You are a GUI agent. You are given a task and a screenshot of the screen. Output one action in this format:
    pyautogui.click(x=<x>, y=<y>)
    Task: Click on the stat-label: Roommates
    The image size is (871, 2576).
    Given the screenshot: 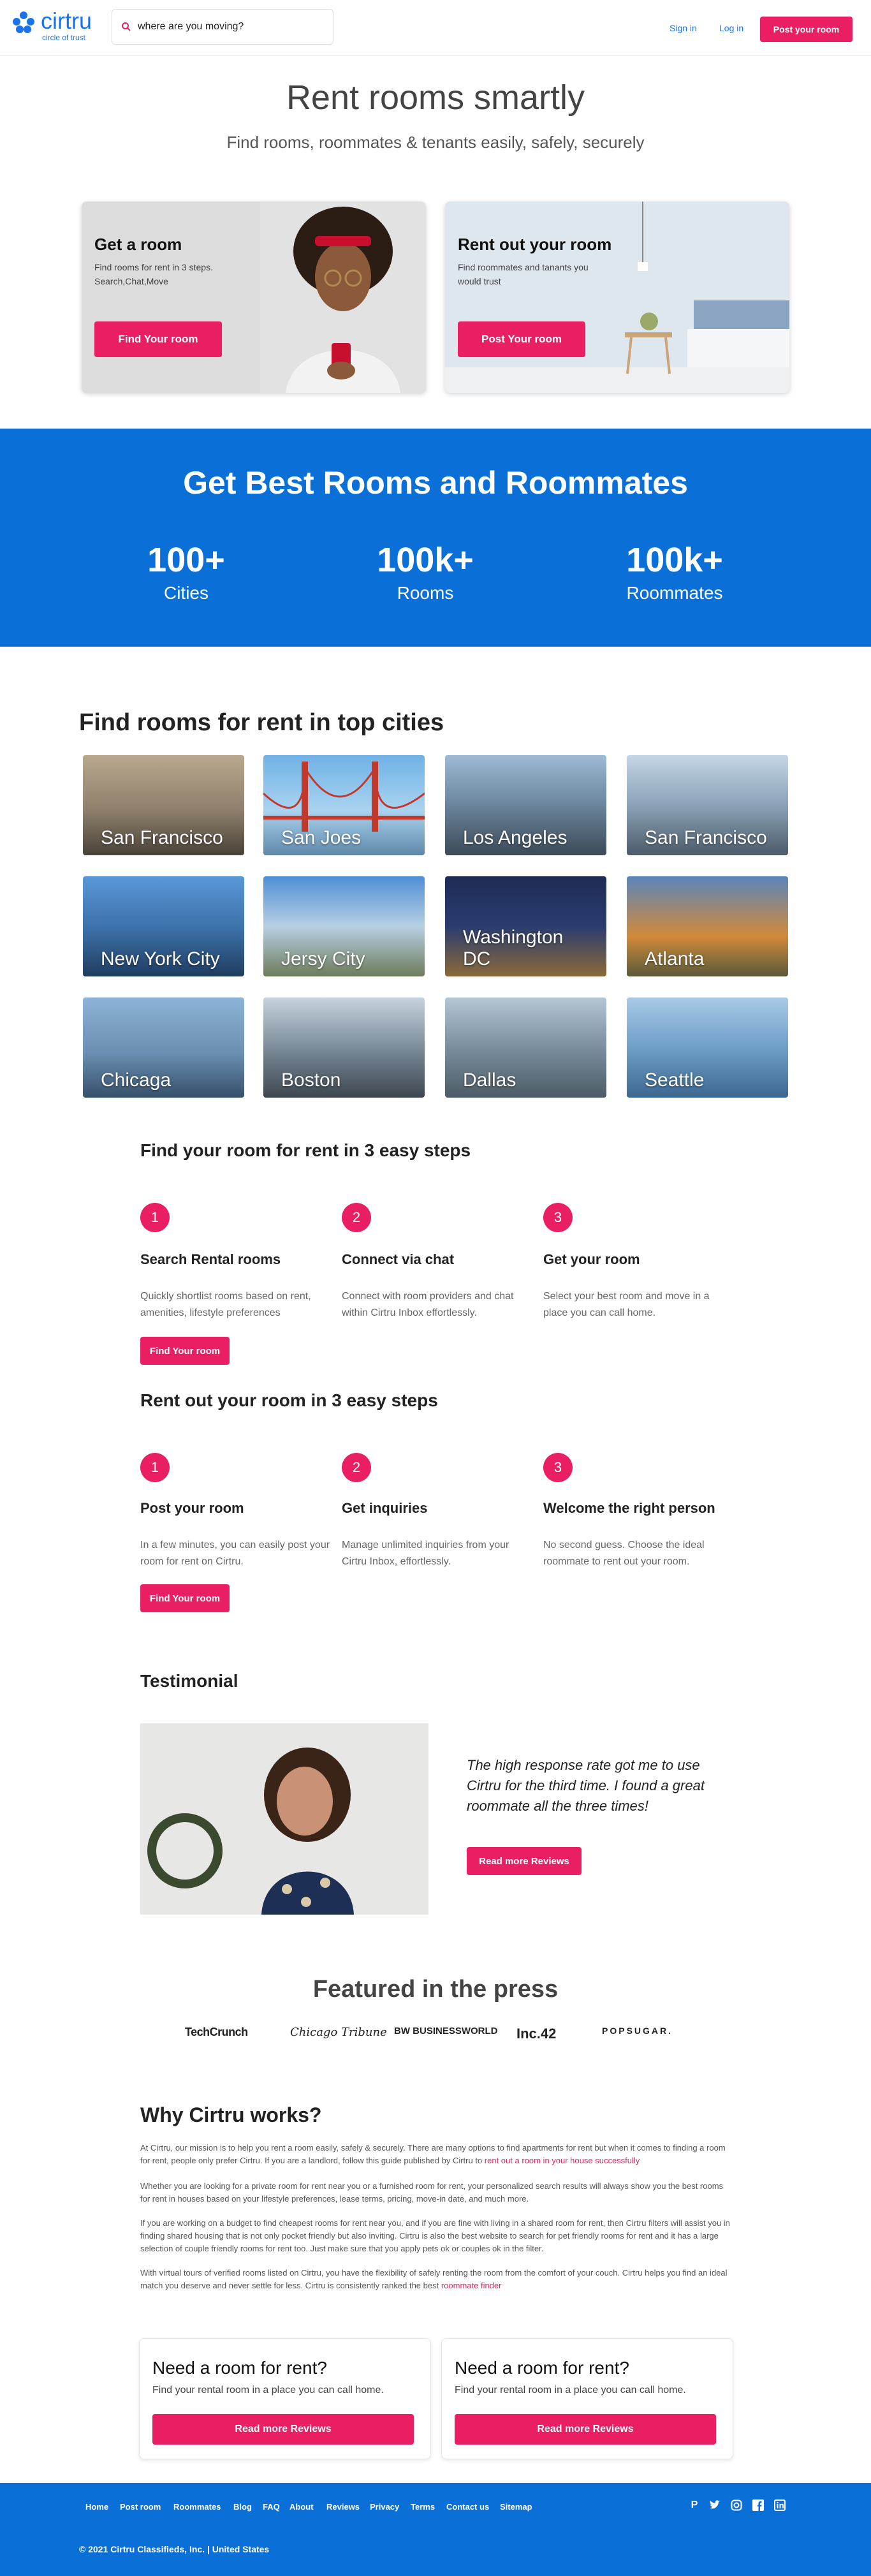 What is the action you would take?
    pyautogui.click(x=674, y=593)
    